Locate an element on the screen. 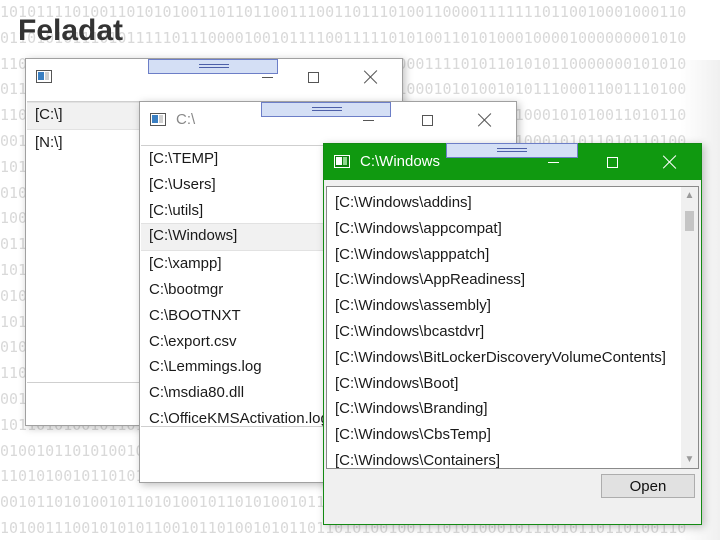 The image size is (720, 540). scroll-up-icon: ▲ is located at coordinates (689, 195).